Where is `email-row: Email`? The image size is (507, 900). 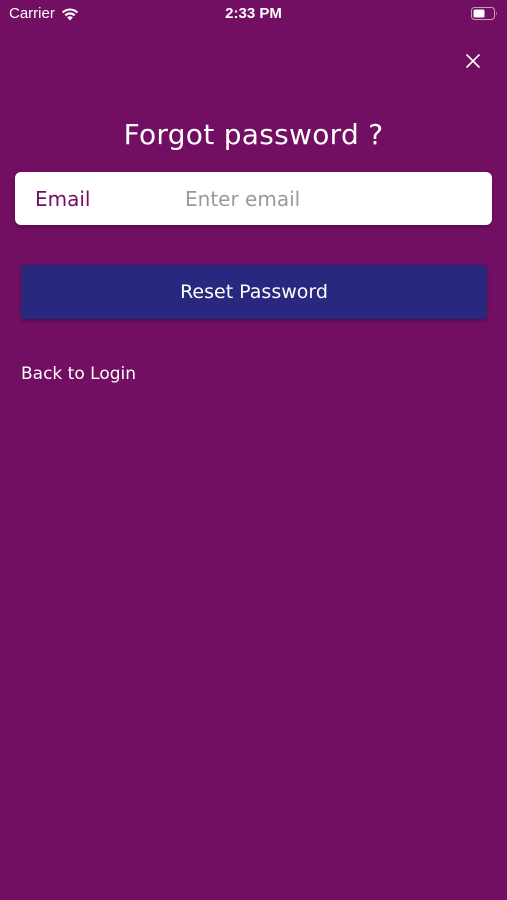
email-row: Email is located at coordinates (253, 198).